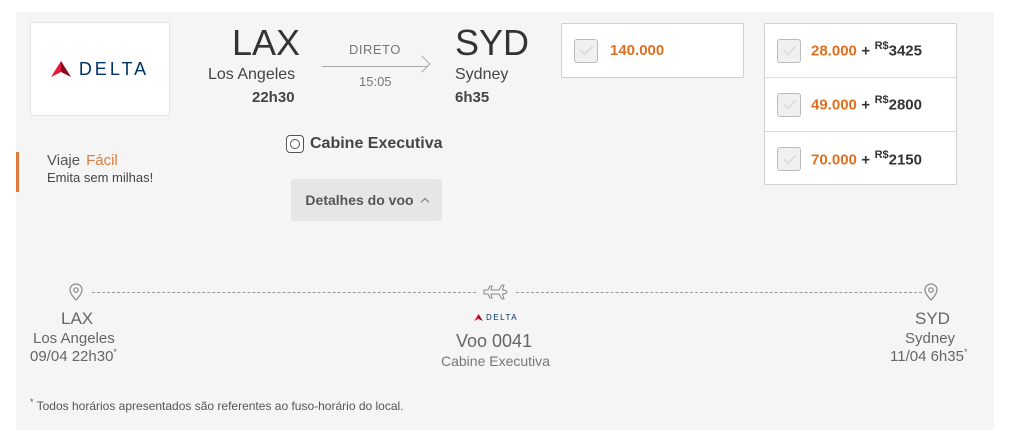 The height and width of the screenshot is (436, 1024). Describe the element at coordinates (860, 159) in the screenshot. I see `combo-option-3: 70.000 + R$2150` at that location.